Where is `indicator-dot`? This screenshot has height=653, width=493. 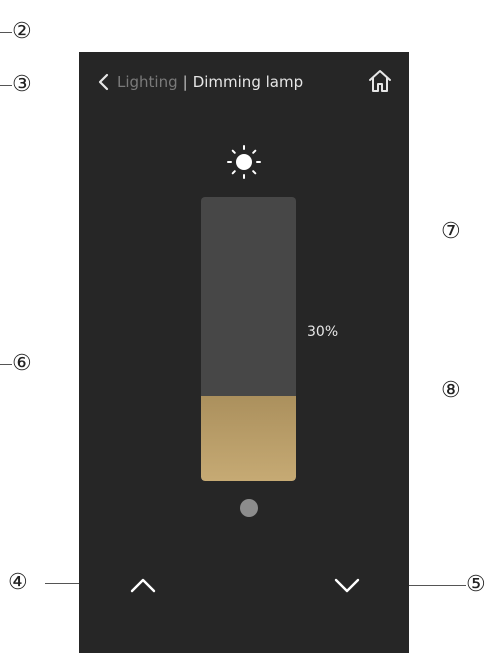 indicator-dot is located at coordinates (249, 508).